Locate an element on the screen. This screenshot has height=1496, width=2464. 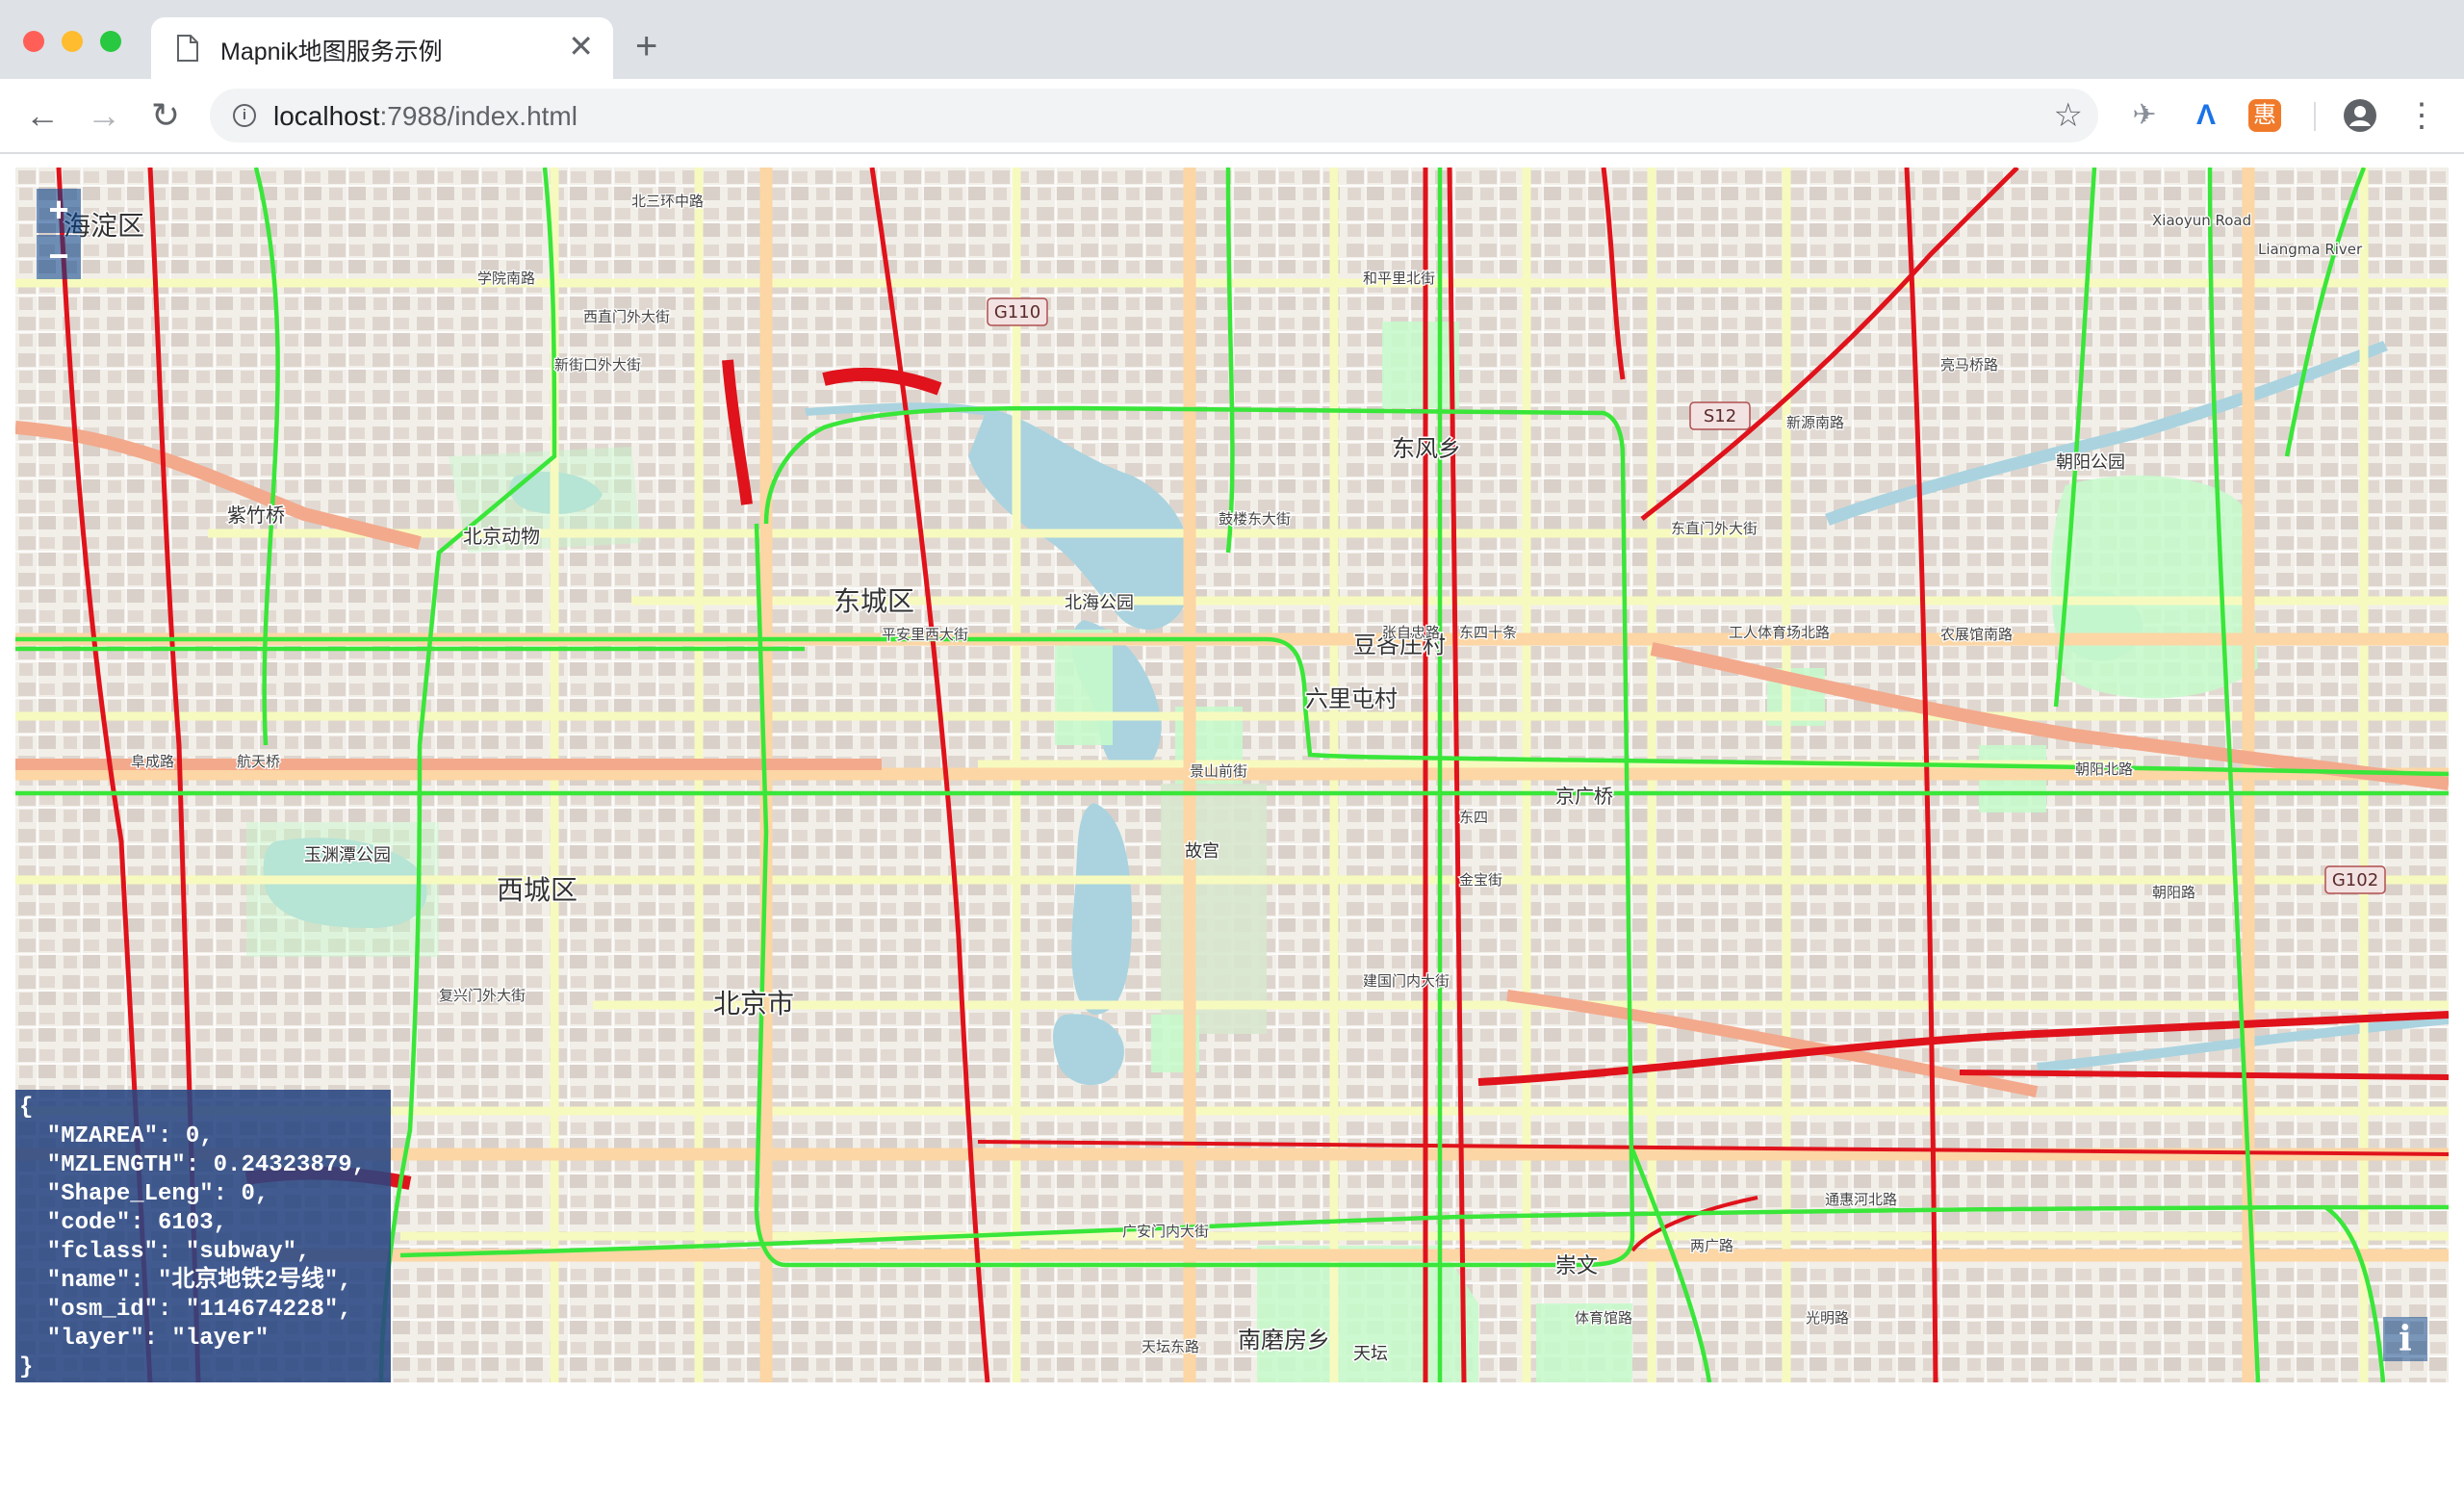
place-label: 天坛 is located at coordinates (1370, 1354).